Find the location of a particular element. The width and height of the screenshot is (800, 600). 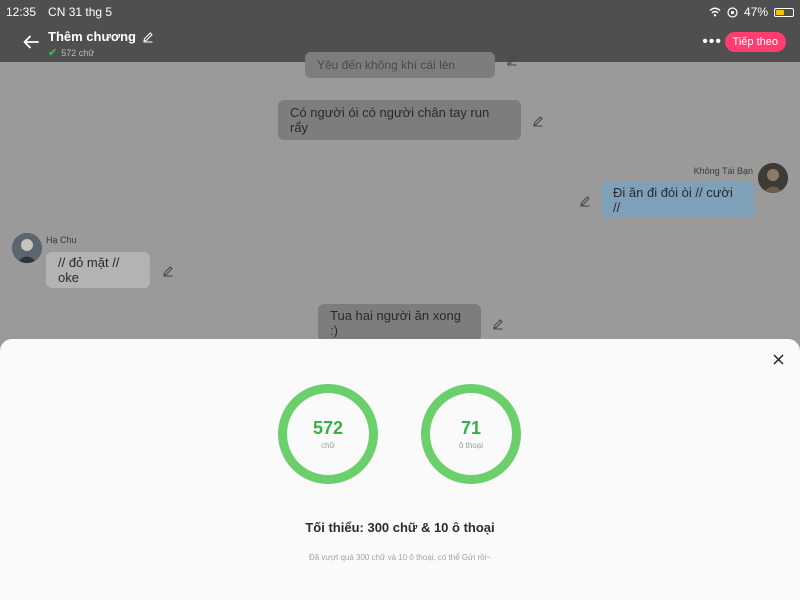

battery-percent: 47% is located at coordinates (755, 12).